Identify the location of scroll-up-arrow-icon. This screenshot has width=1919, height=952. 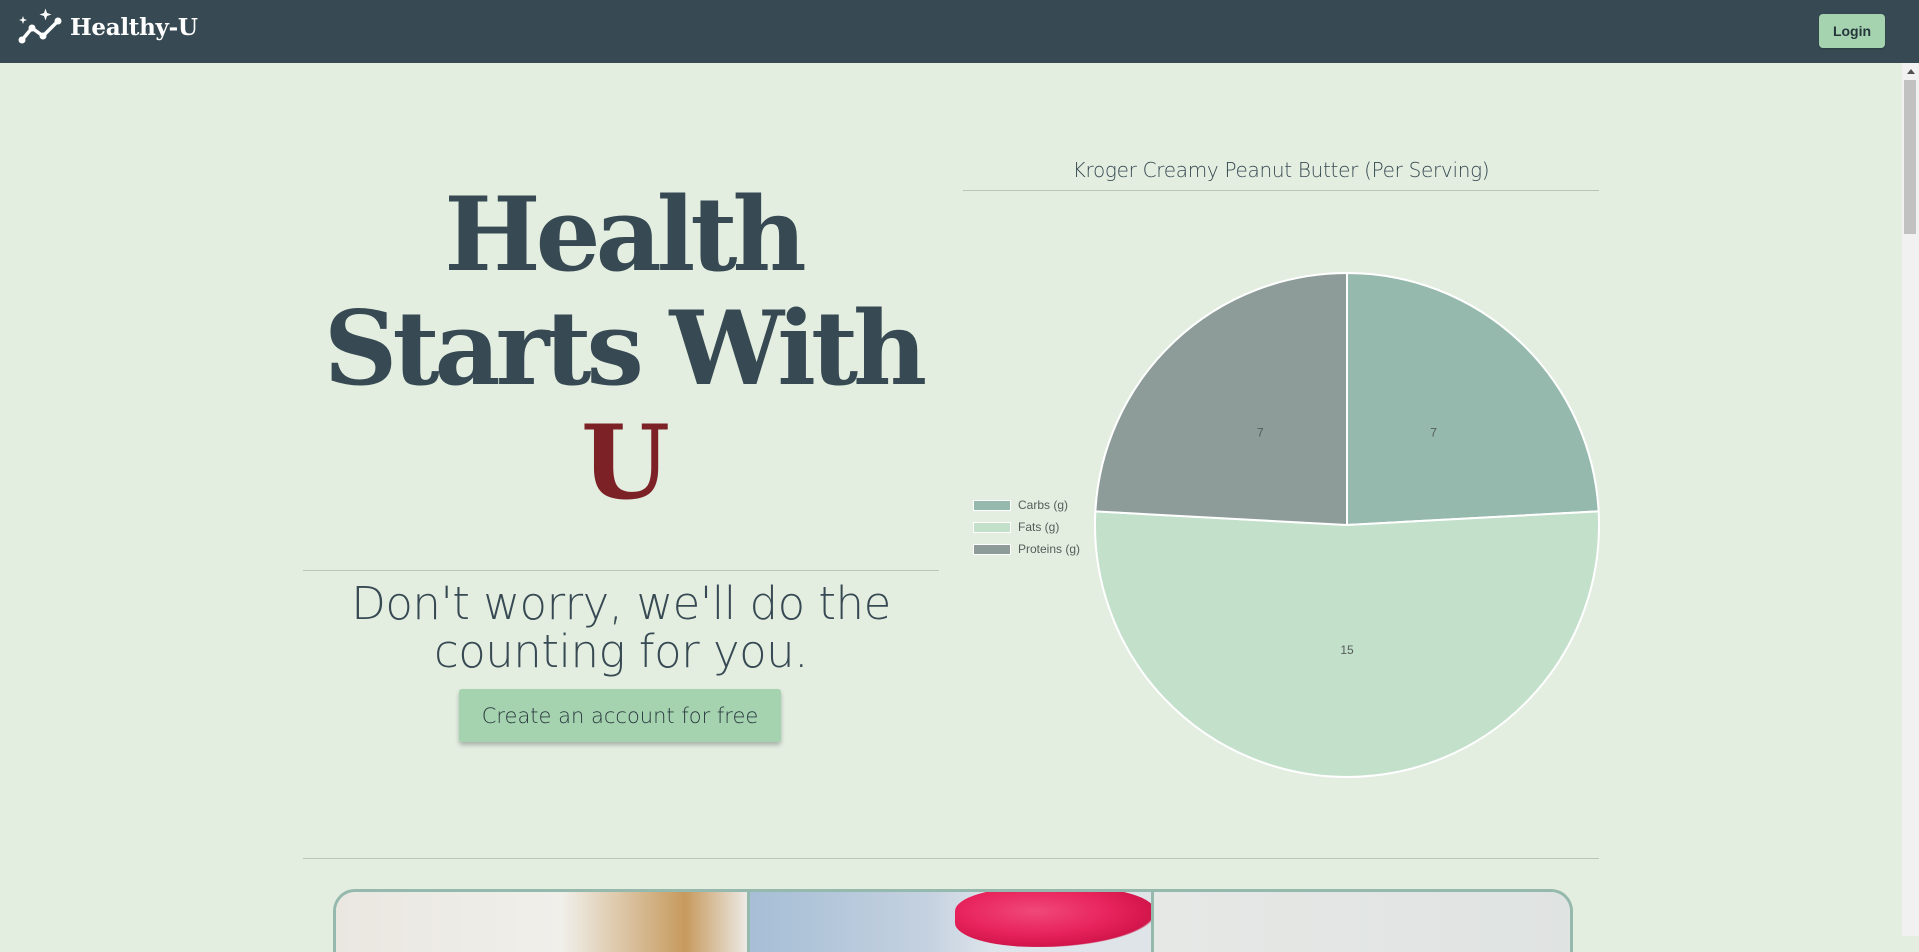
(1911, 71).